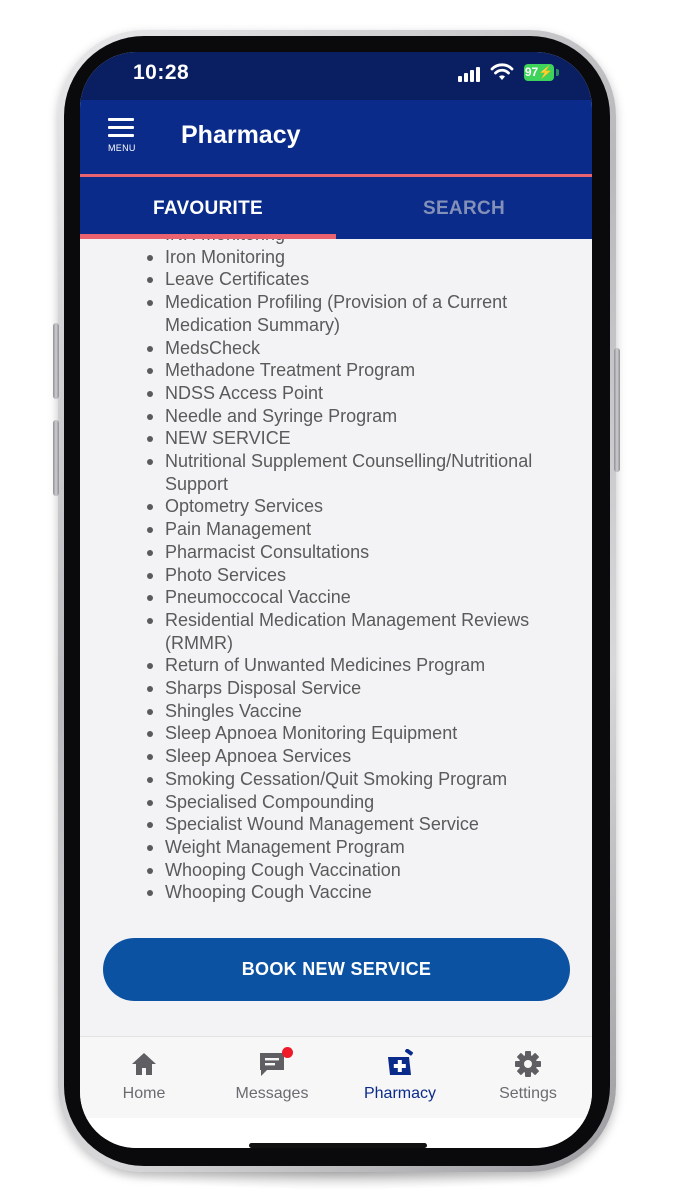 This screenshot has width=675, height=1200. I want to click on app-header: MENU Pharmacy, so click(336, 137).